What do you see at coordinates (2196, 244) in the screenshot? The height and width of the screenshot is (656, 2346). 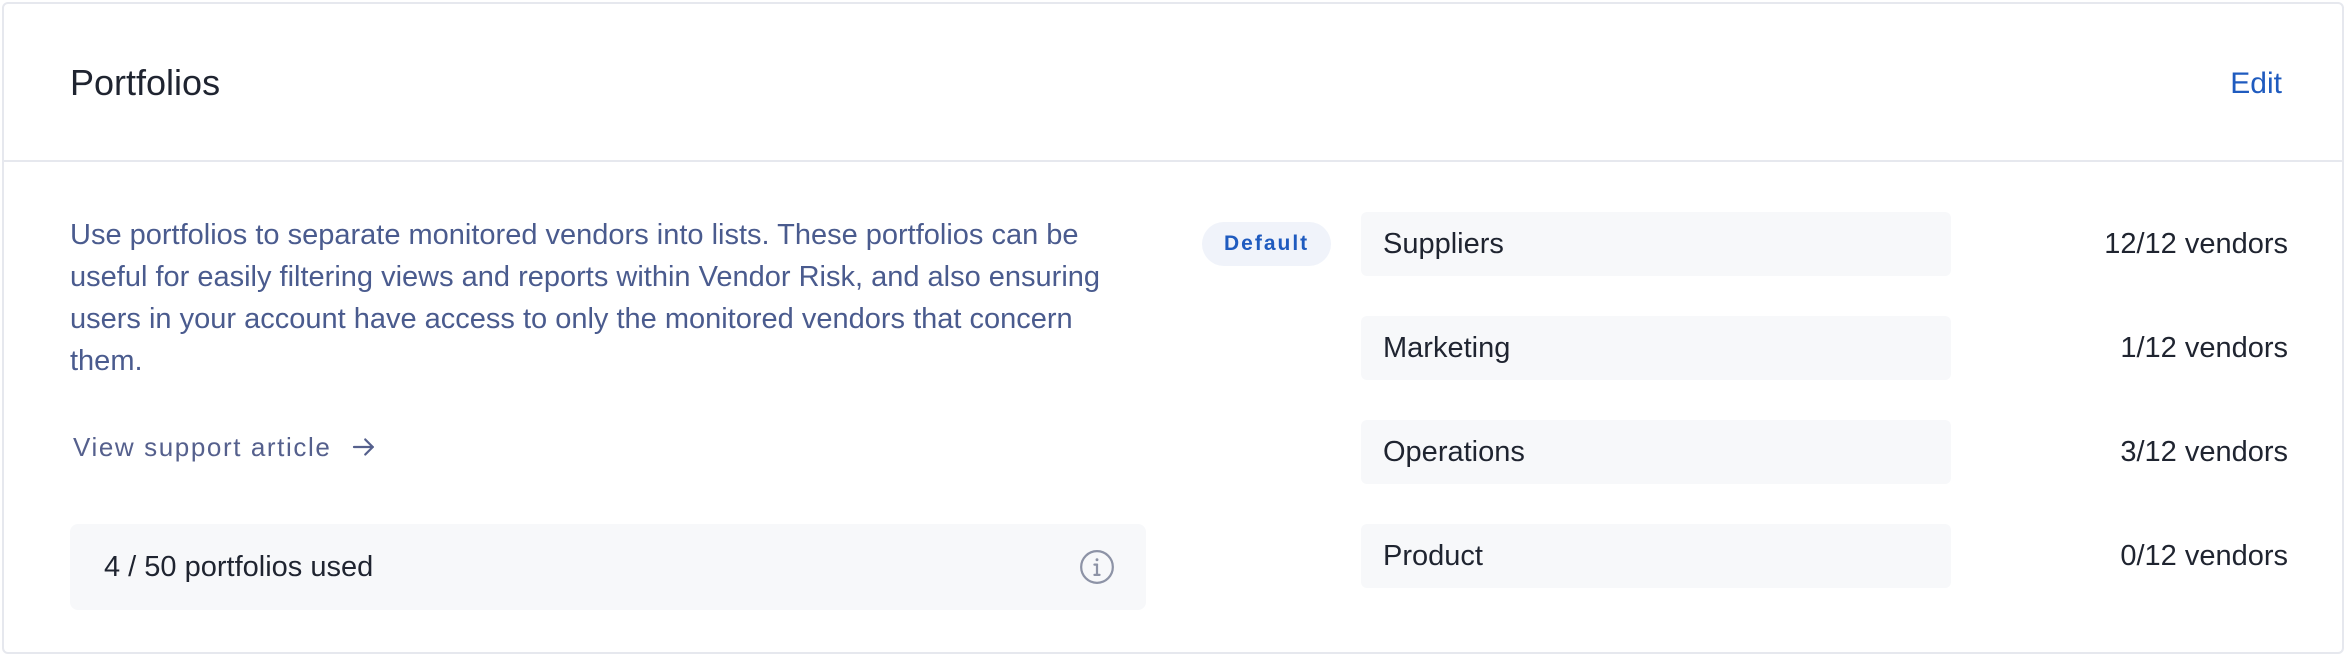 I see `portfolio-vendor-count: 12/12 vendors` at bounding box center [2196, 244].